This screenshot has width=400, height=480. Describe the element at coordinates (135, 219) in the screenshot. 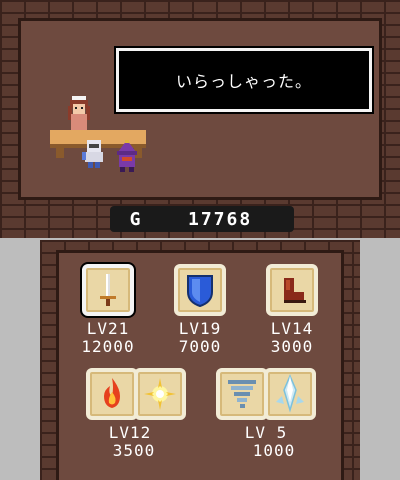

I see `gold-label: G` at that location.